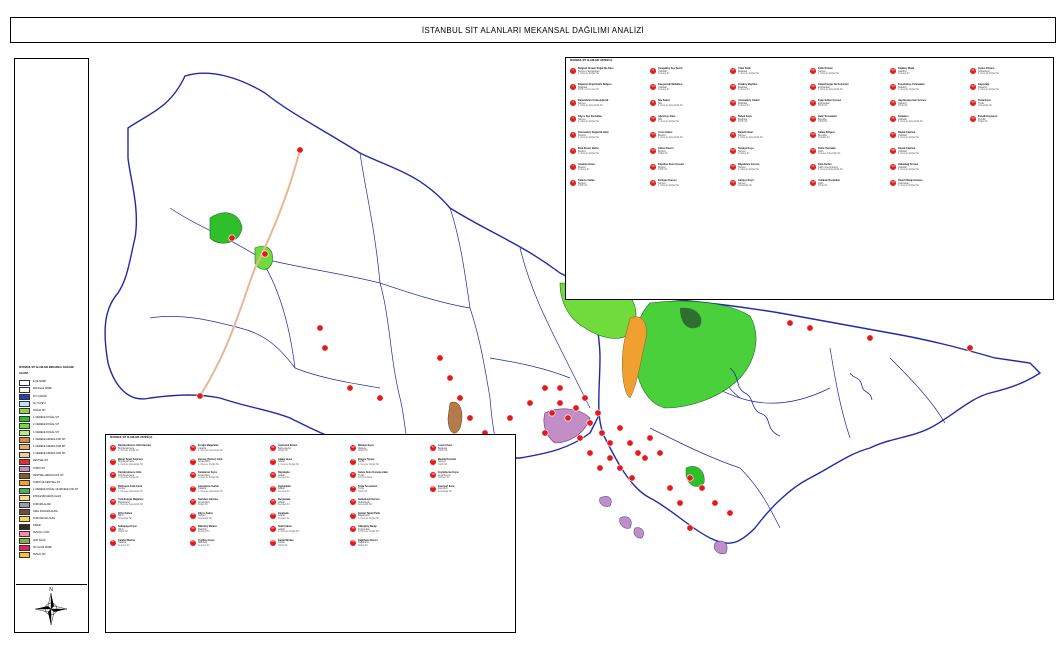 The width and height of the screenshot is (1064, 649). What do you see at coordinates (433, 448) in the screenshot?
I see `site-number-badge: 77` at bounding box center [433, 448].